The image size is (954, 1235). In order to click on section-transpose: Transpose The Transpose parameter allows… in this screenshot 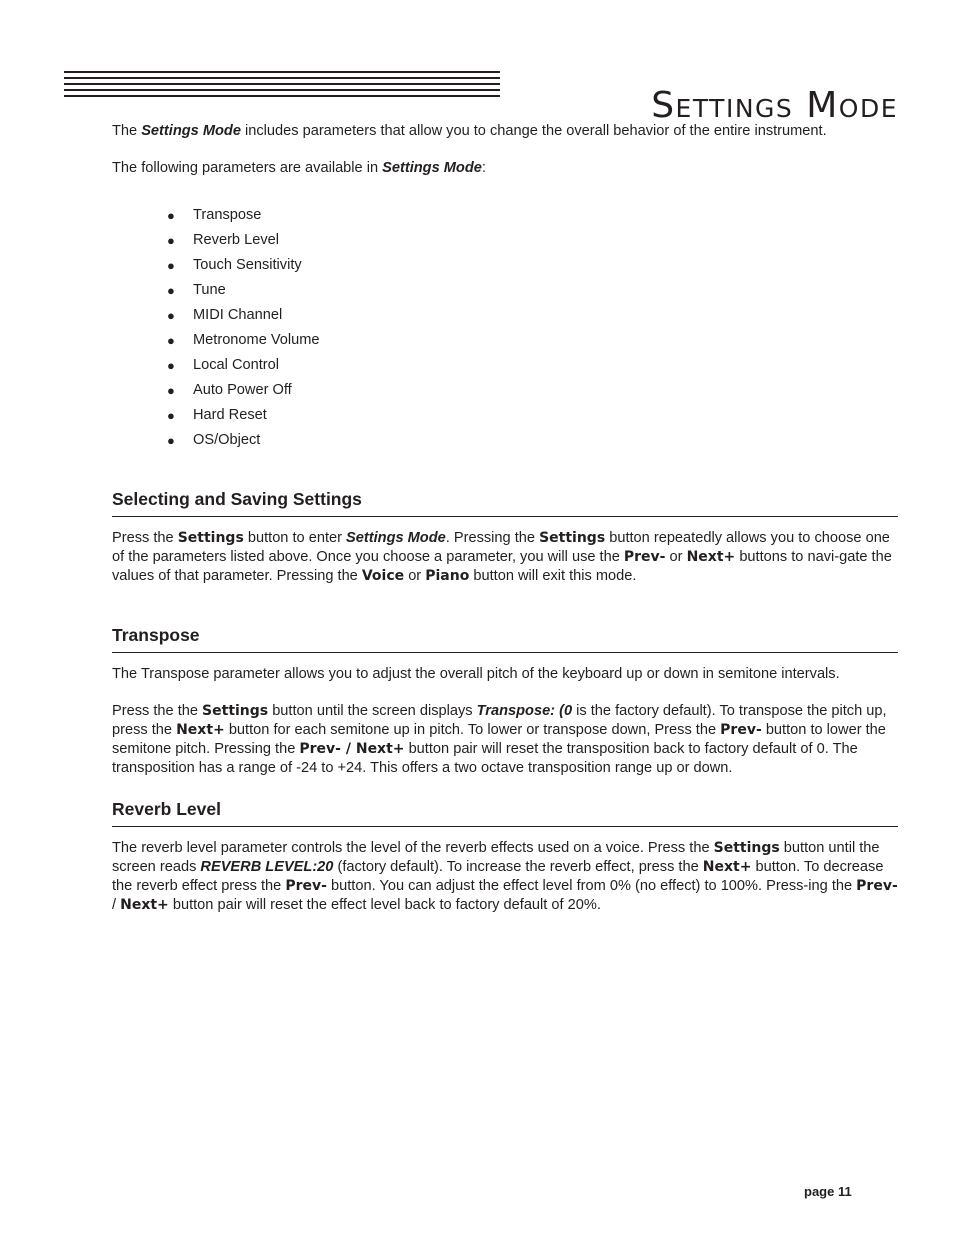, I will do `click(505, 701)`.